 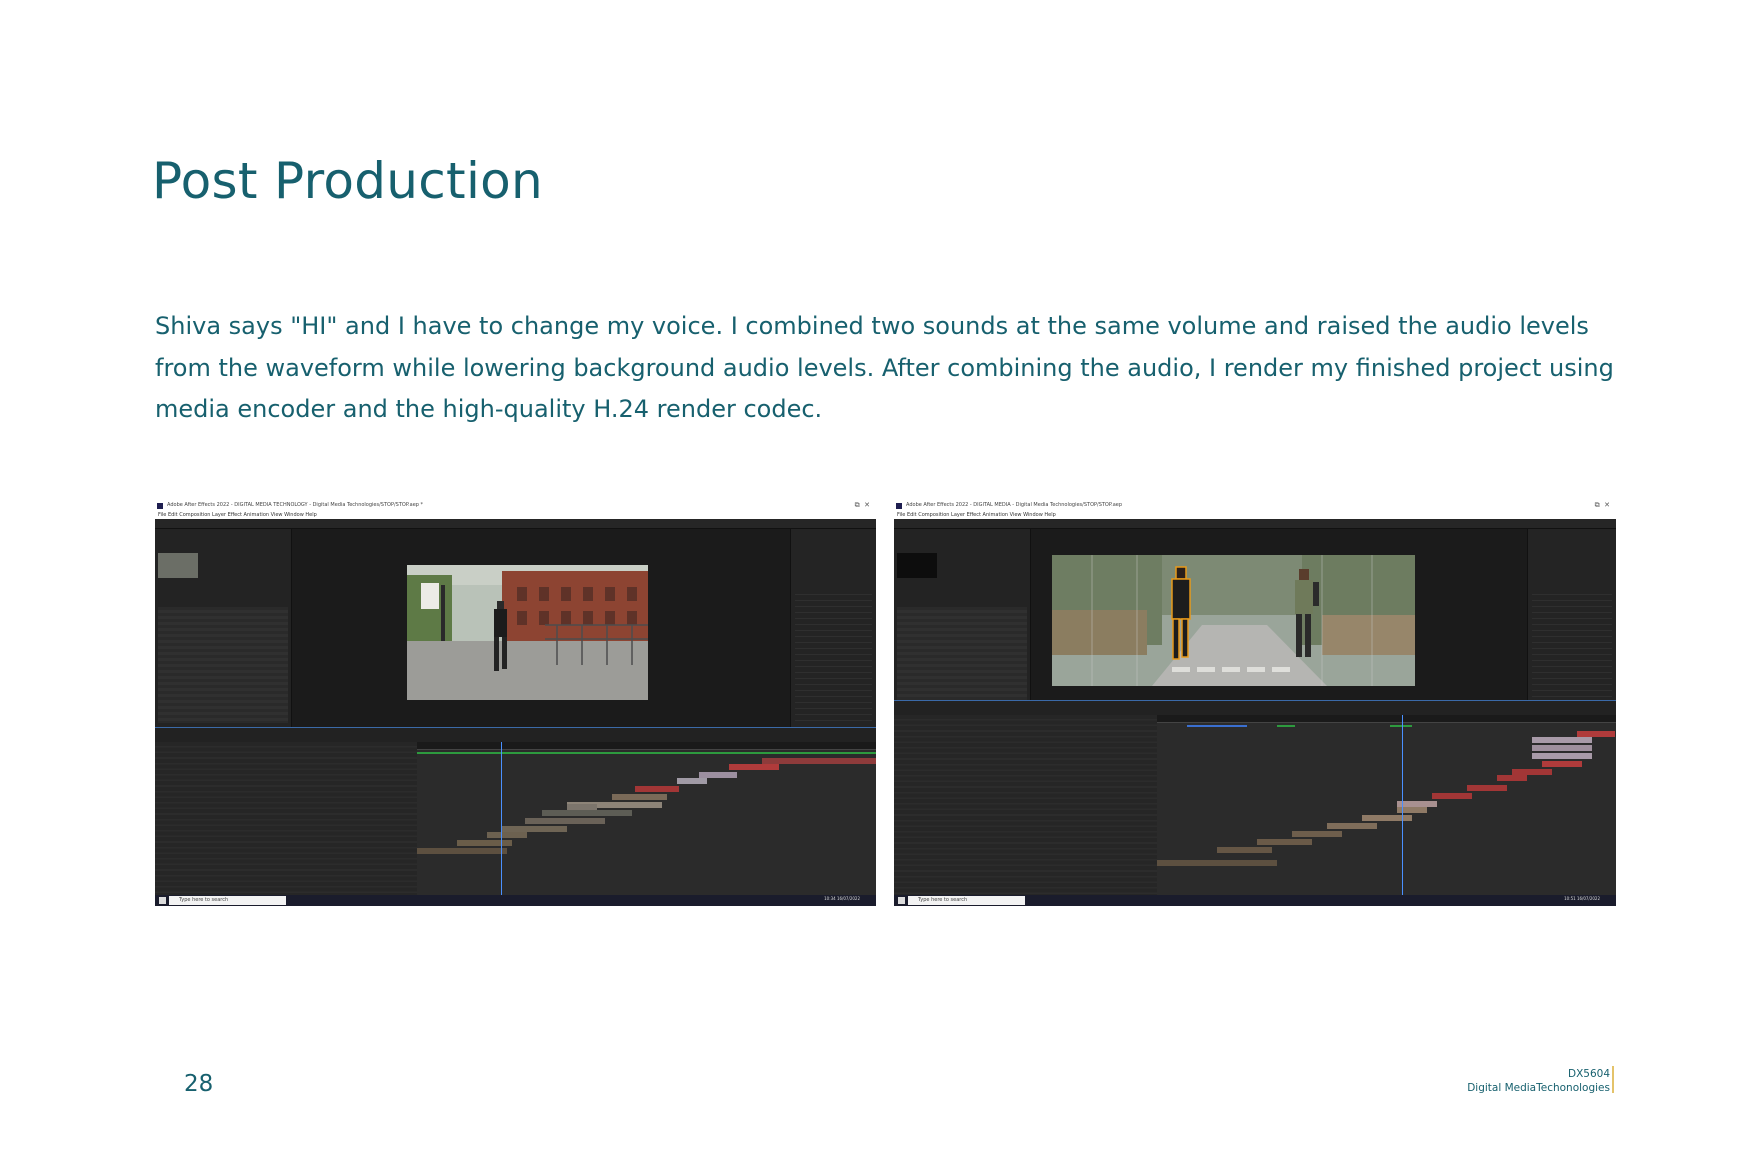 I want to click on page-title: Post Production, so click(x=348, y=181).